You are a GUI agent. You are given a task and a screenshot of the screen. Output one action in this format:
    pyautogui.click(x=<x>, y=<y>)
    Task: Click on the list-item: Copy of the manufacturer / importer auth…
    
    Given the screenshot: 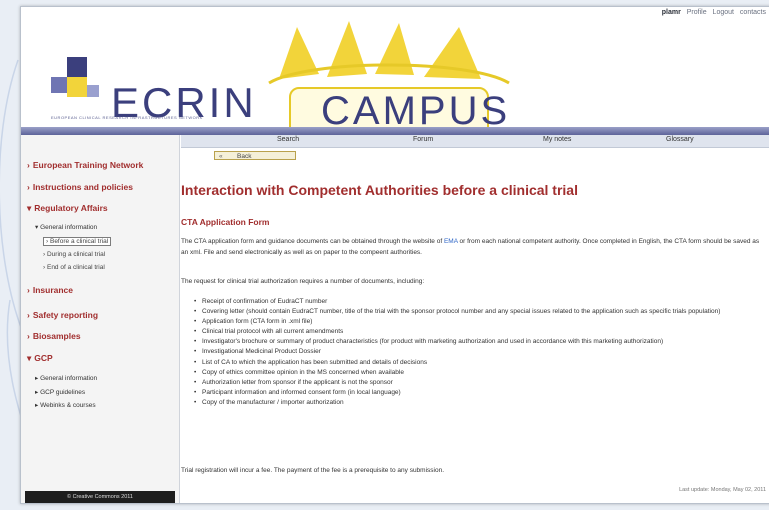 What is the action you would take?
    pyautogui.click(x=481, y=403)
    